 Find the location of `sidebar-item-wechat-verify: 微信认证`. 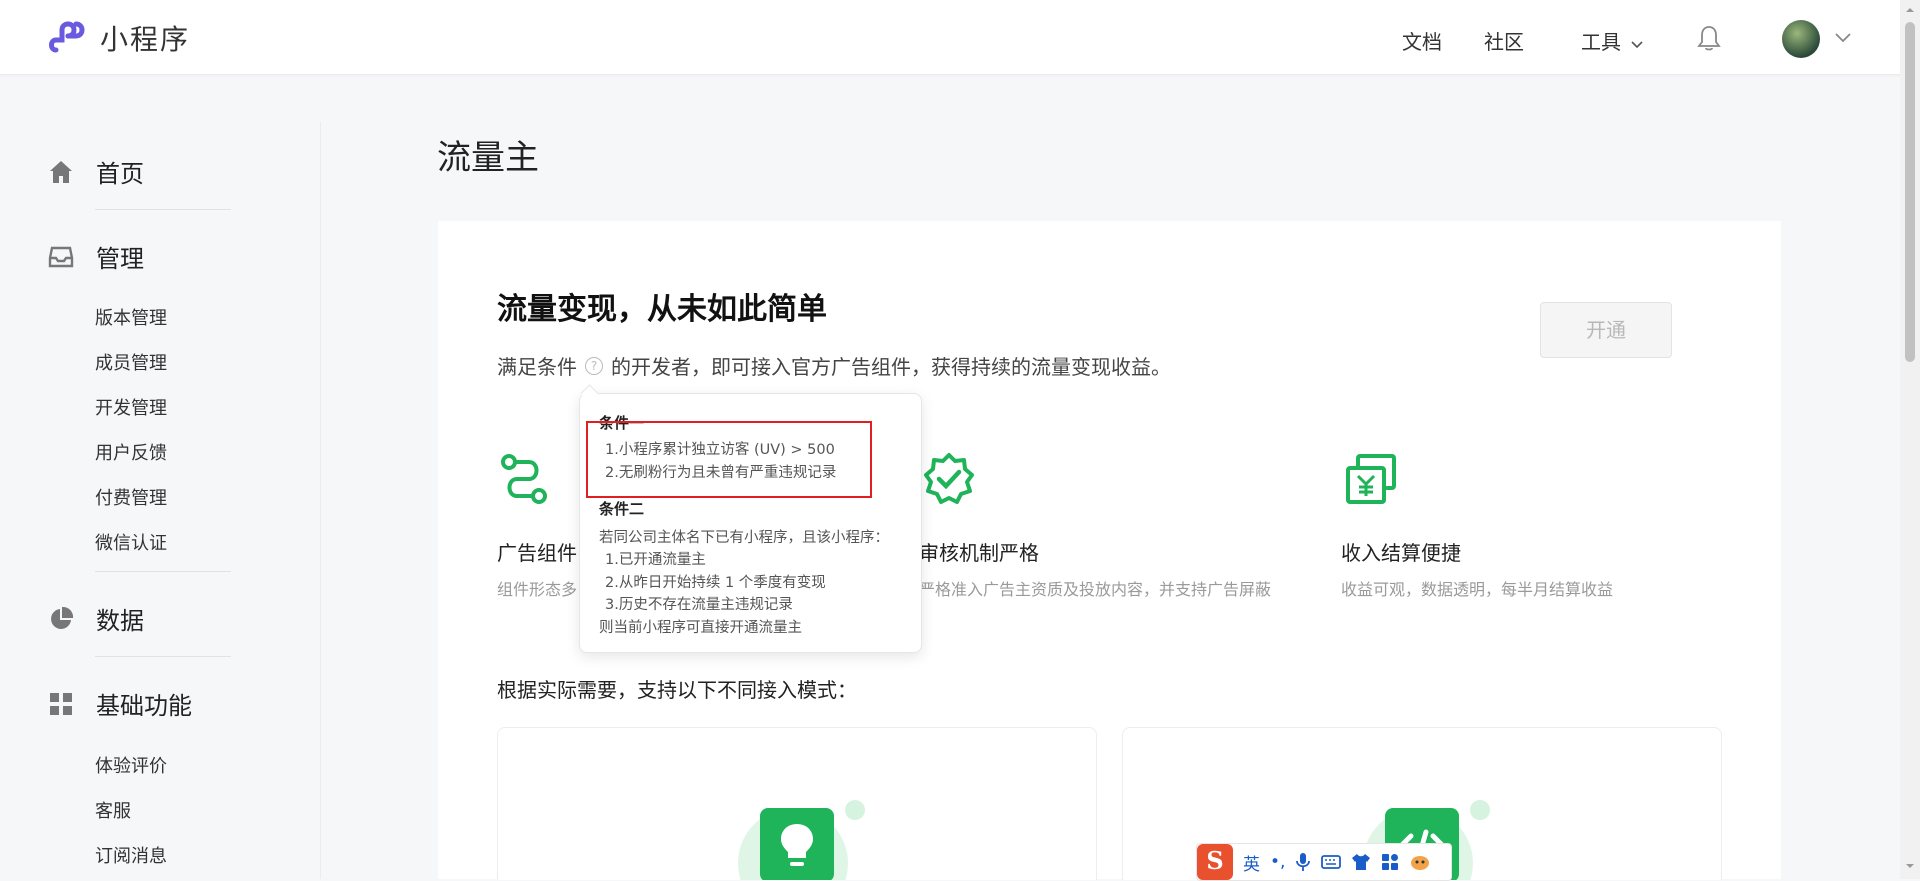

sidebar-item-wechat-verify: 微信认证 is located at coordinates (131, 542).